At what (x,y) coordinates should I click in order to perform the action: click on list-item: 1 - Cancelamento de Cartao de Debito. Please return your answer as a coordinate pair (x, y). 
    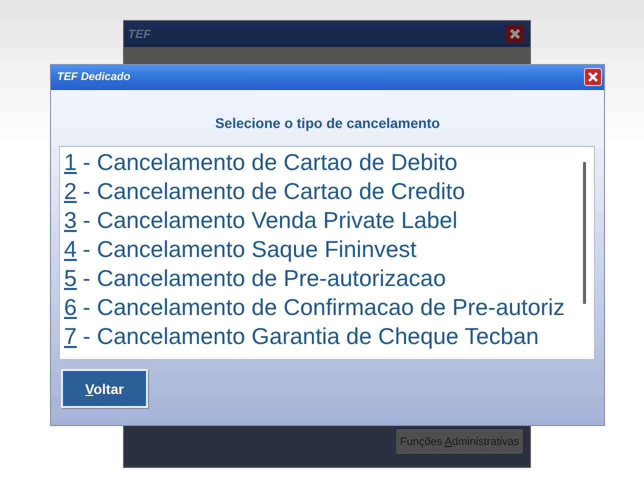
    Looking at the image, I should click on (323, 162).